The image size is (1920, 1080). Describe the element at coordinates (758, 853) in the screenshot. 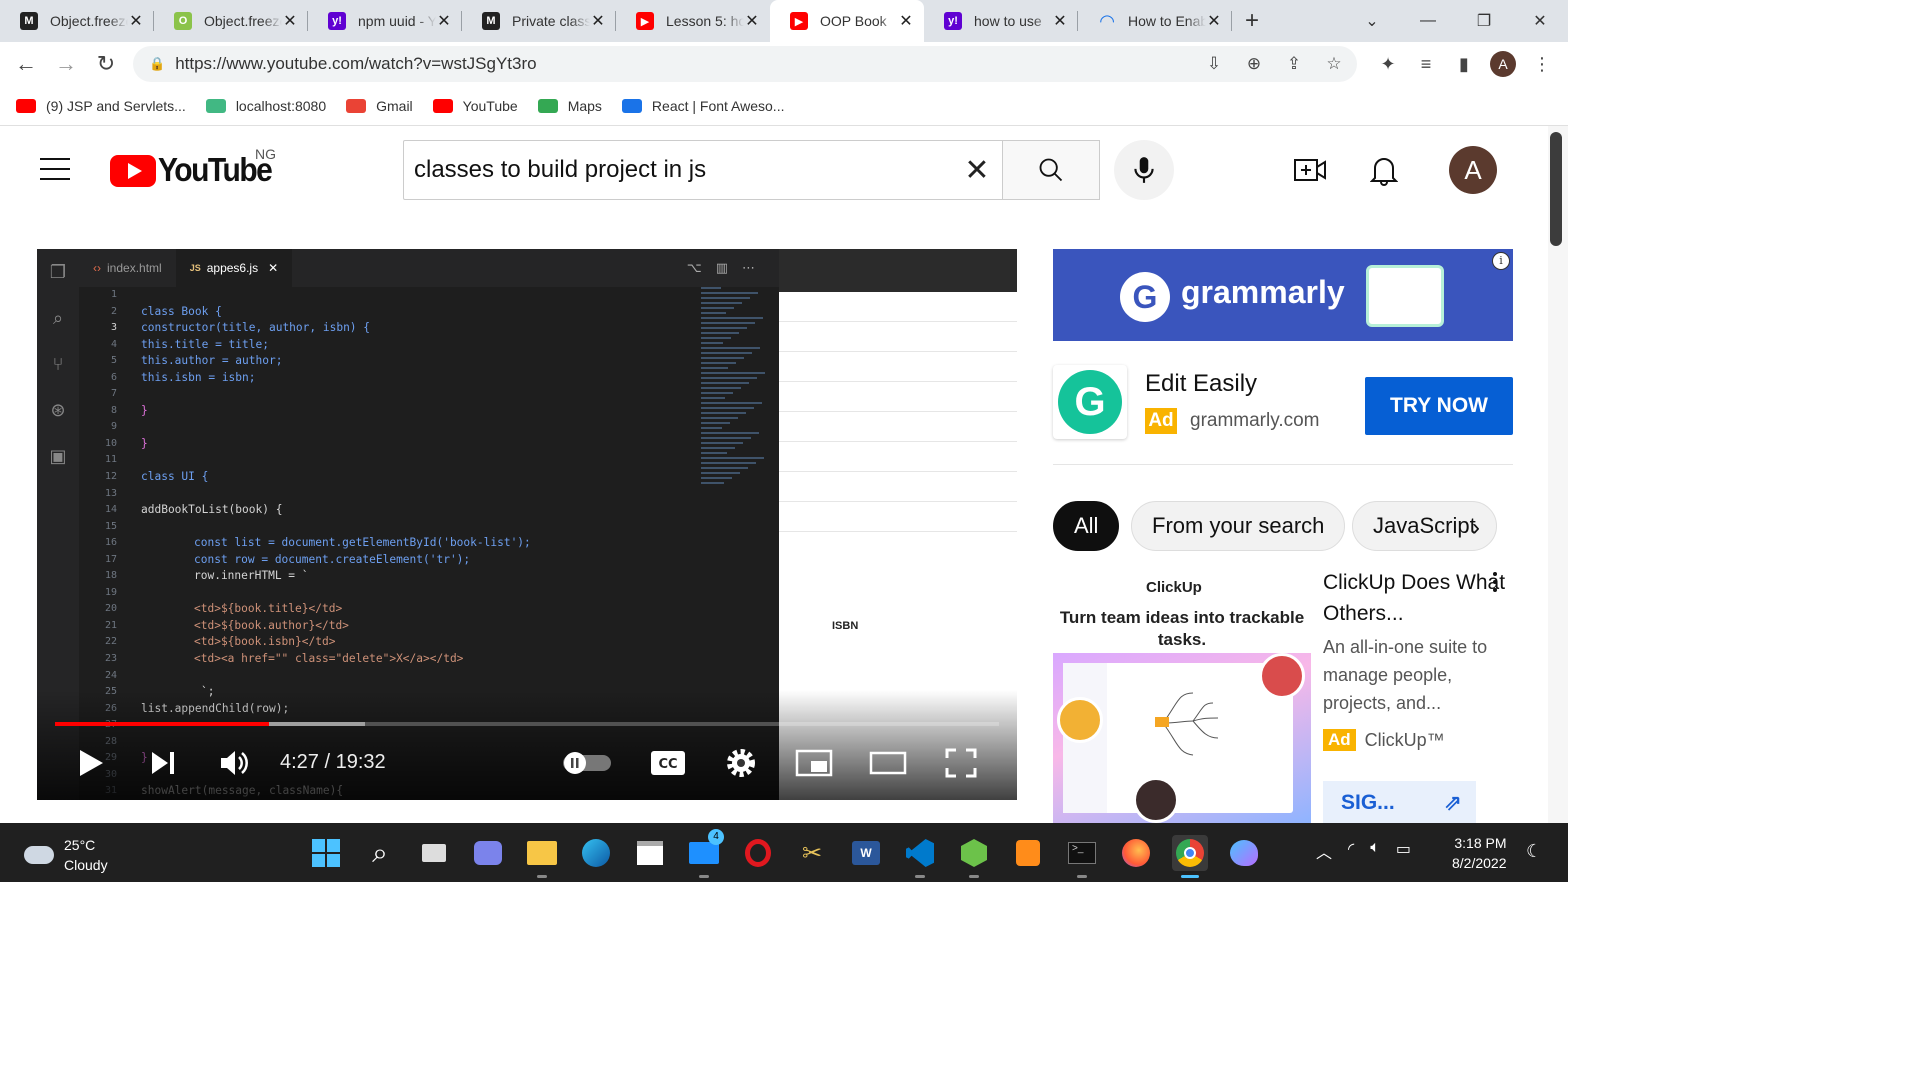

I see `opera-icon` at that location.